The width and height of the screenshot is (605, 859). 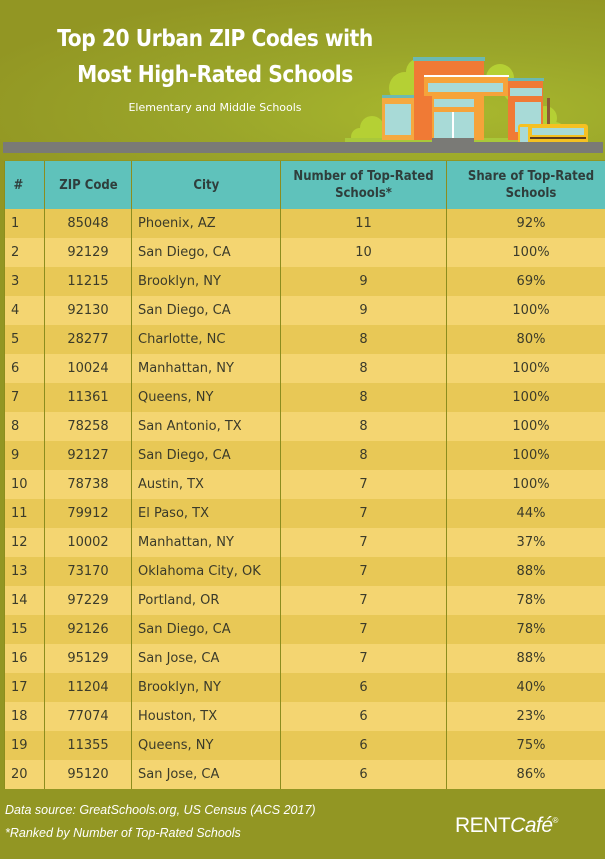 I want to click on table-row: 11 79912 El Paso, TX 7 44%, so click(x=304, y=513).